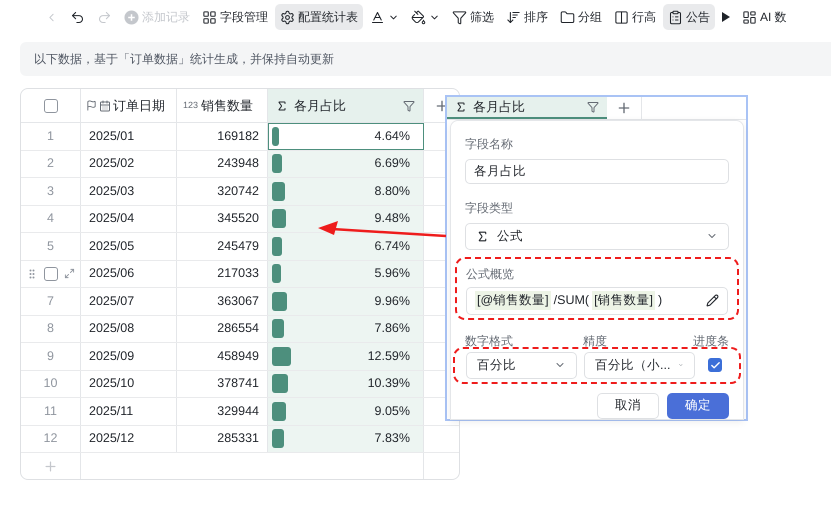 This screenshot has height=530, width=831. What do you see at coordinates (527, 17) in the screenshot?
I see `toolbar-button: 排序` at bounding box center [527, 17].